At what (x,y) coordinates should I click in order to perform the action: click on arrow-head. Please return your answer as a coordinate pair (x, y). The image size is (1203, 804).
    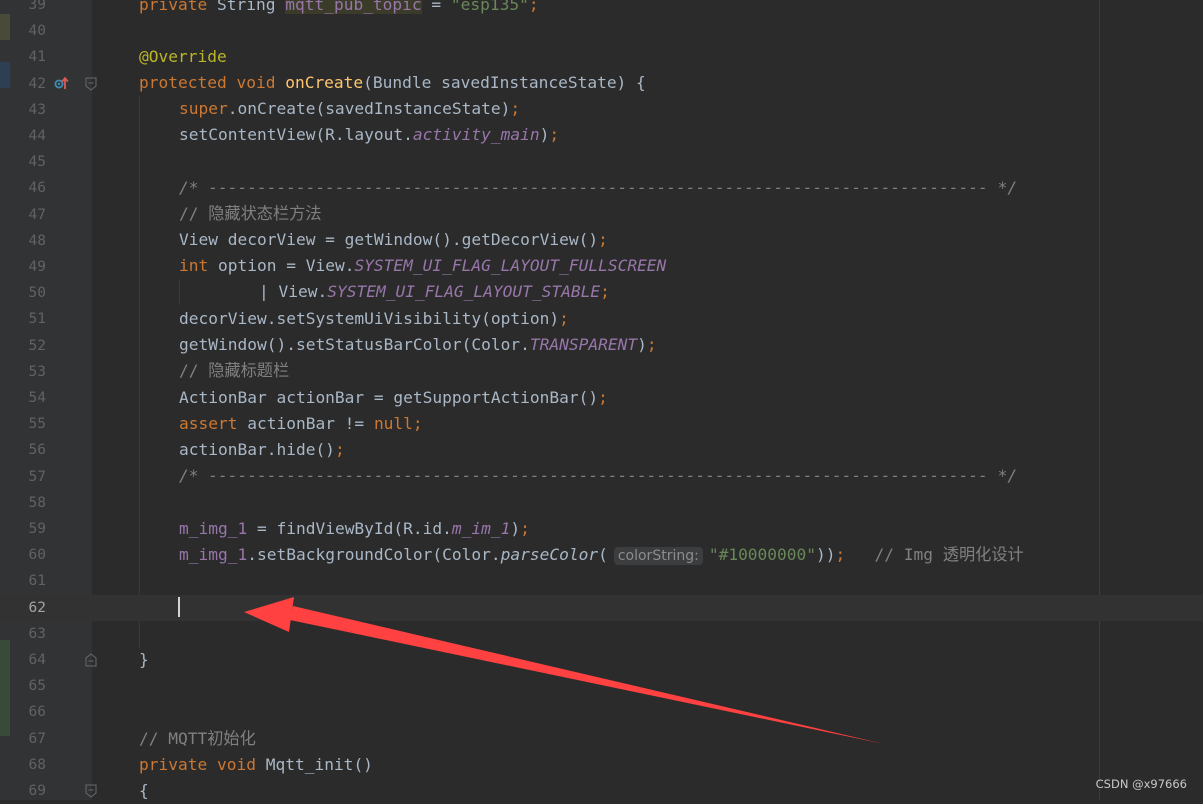
    Looking at the image, I should click on (269, 614).